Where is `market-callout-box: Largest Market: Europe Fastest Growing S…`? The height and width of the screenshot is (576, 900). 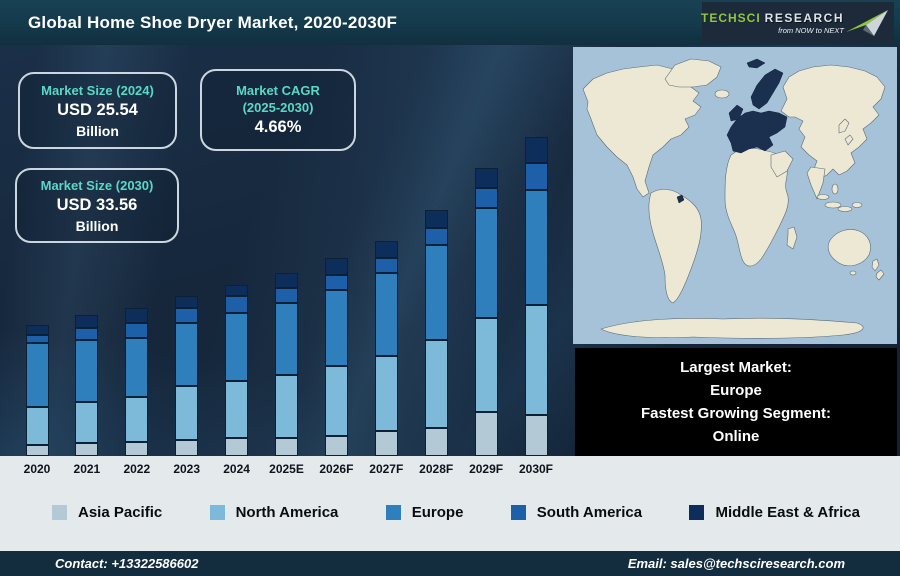
market-callout-box: Largest Market: Europe Fastest Growing S… is located at coordinates (736, 402).